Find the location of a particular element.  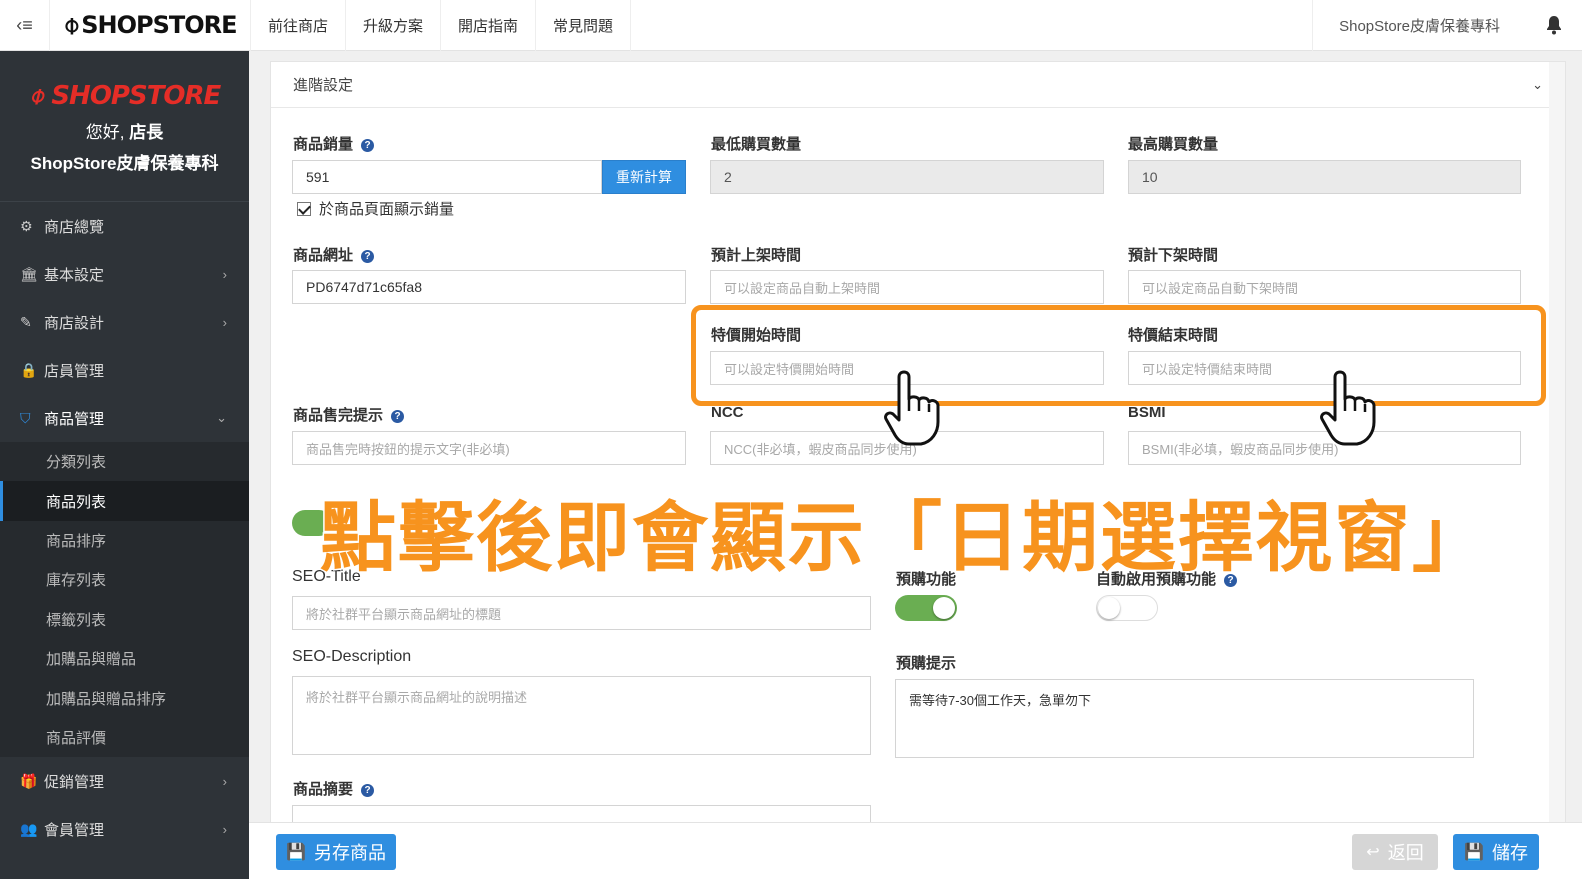

sub-item-product-sort: 商品排序 is located at coordinates (124, 540).